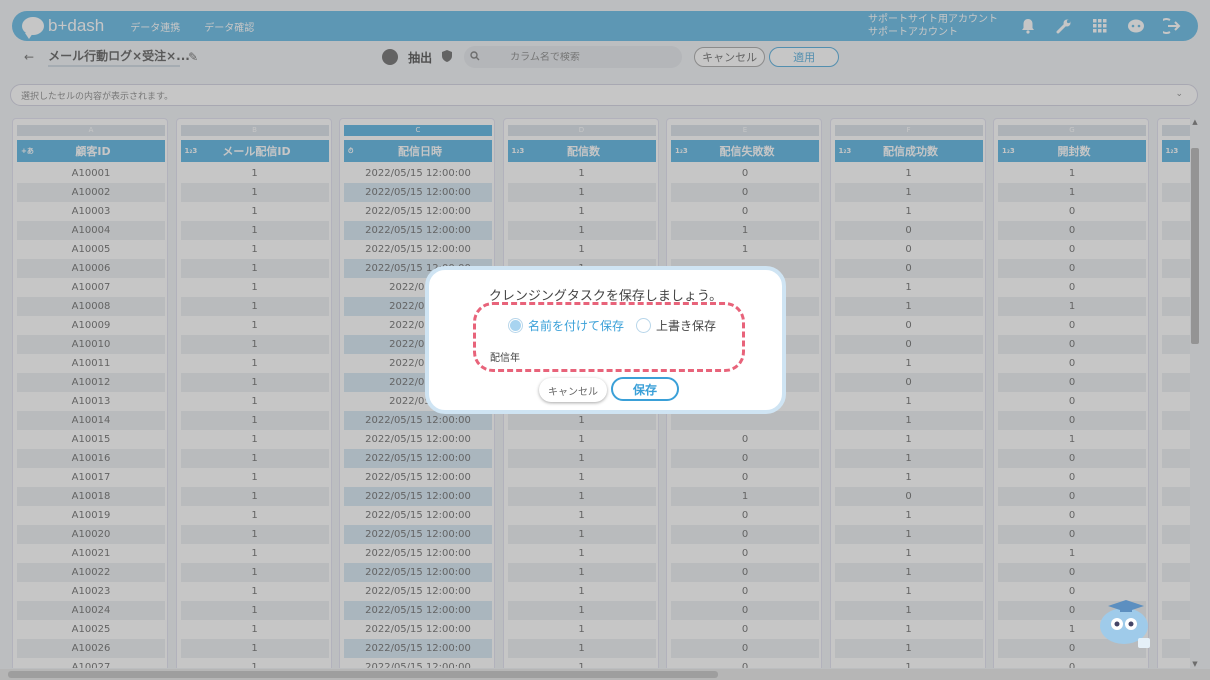 The height and width of the screenshot is (680, 1210). I want to click on radio-save-as, so click(515, 325).